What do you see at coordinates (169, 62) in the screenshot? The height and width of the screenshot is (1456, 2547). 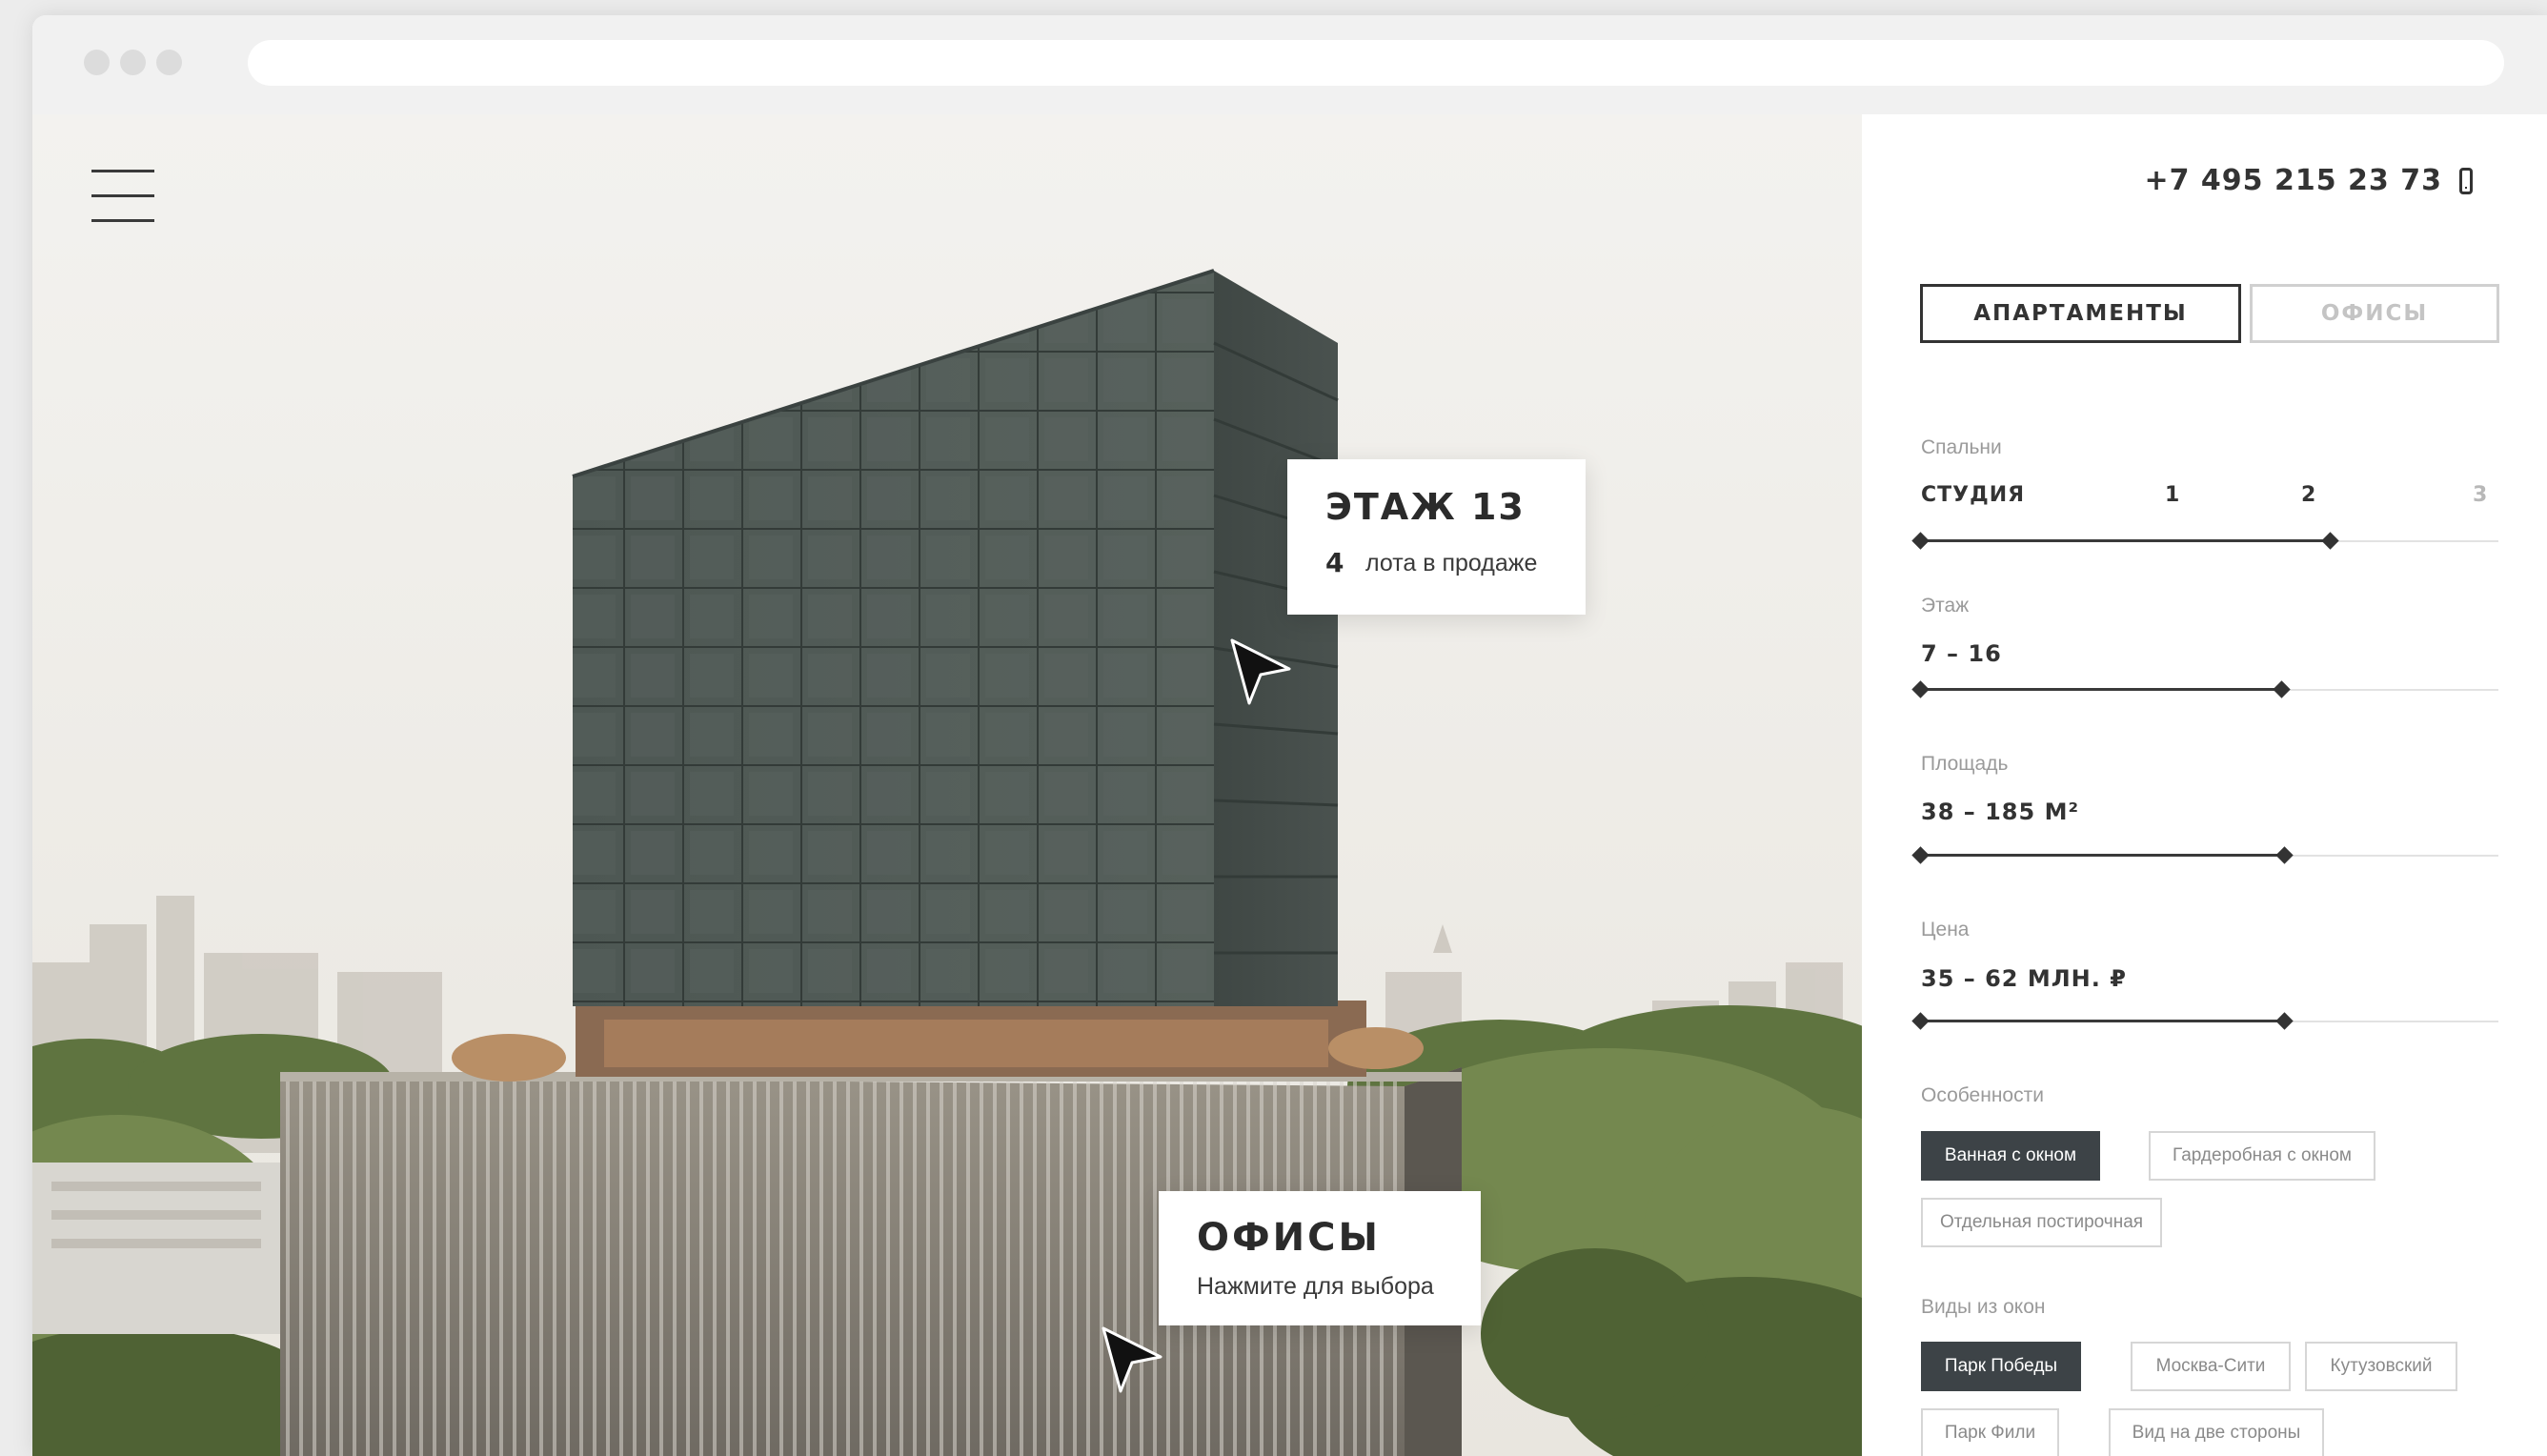 I see `window-zoom-dot` at bounding box center [169, 62].